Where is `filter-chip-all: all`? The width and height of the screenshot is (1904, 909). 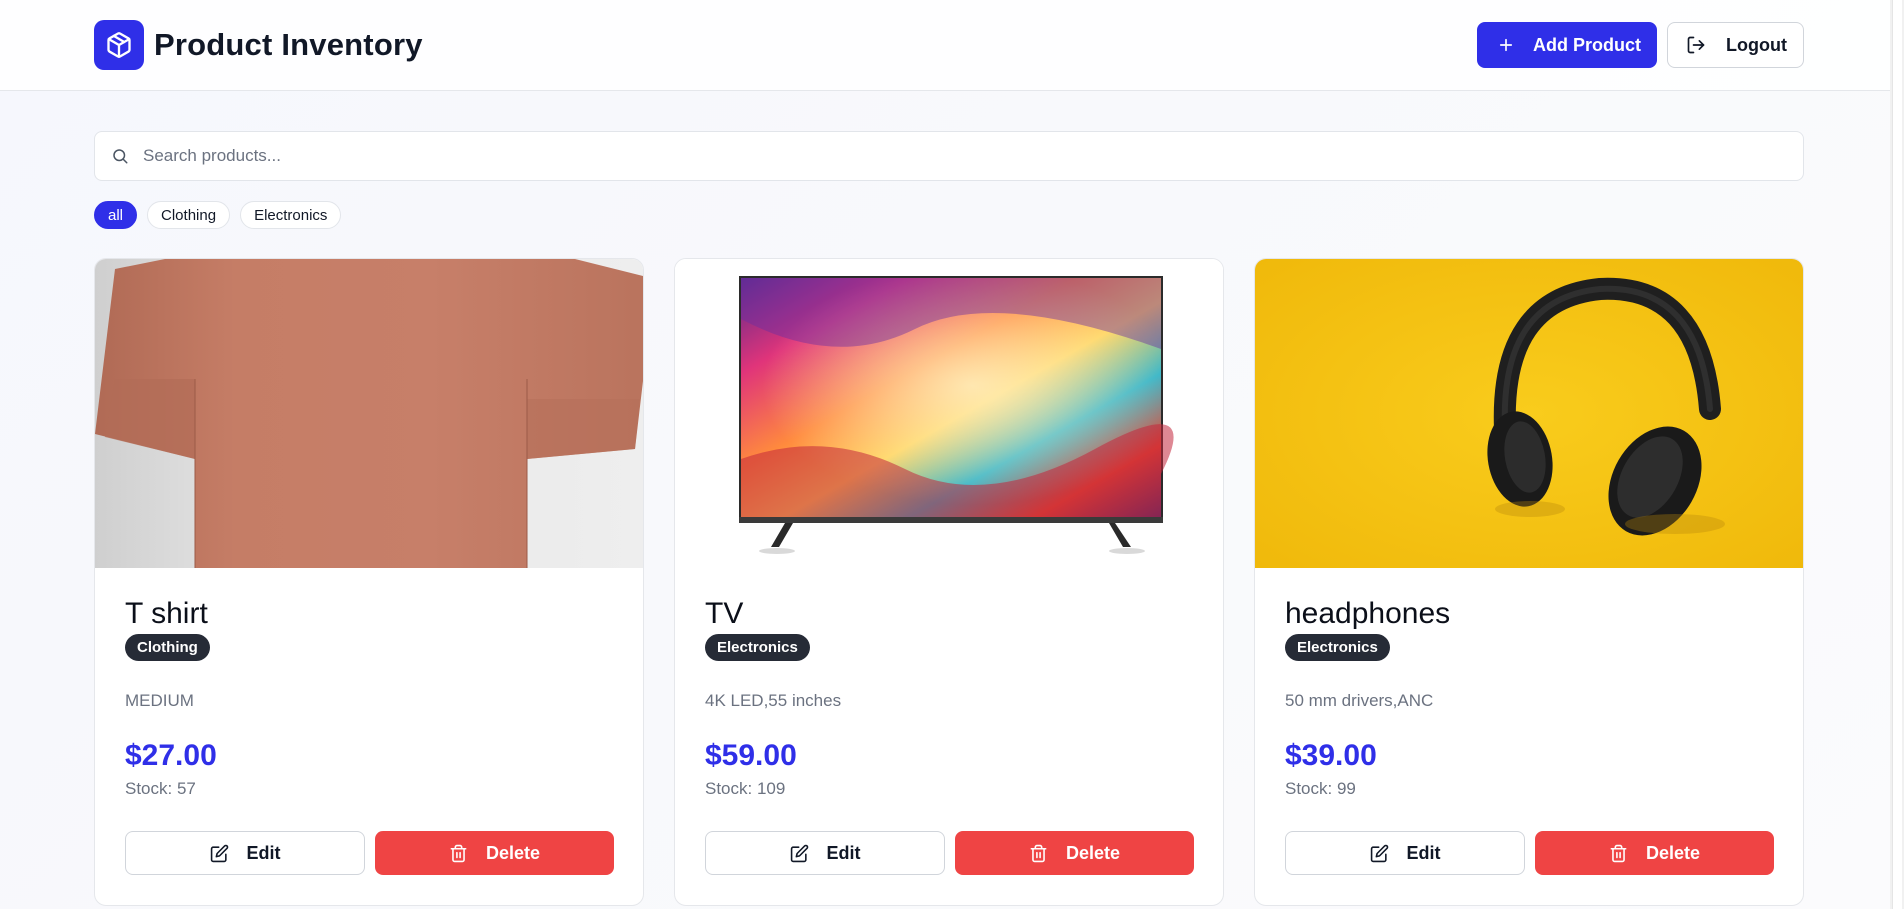 filter-chip-all: all is located at coordinates (116, 215).